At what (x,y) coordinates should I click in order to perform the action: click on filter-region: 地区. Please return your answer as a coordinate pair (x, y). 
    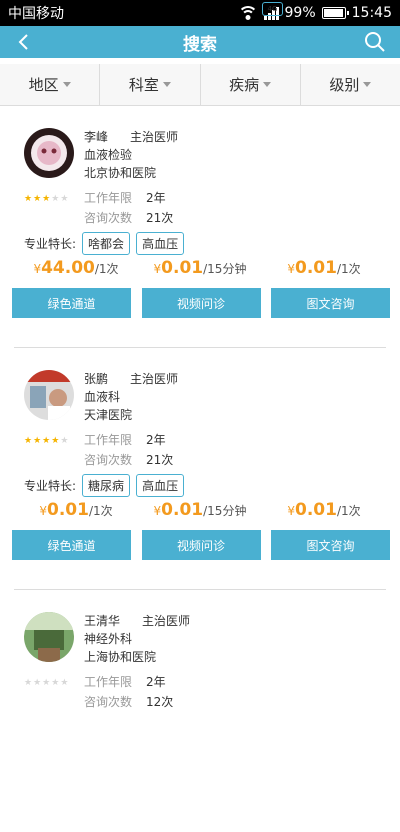
    Looking at the image, I should click on (50, 84).